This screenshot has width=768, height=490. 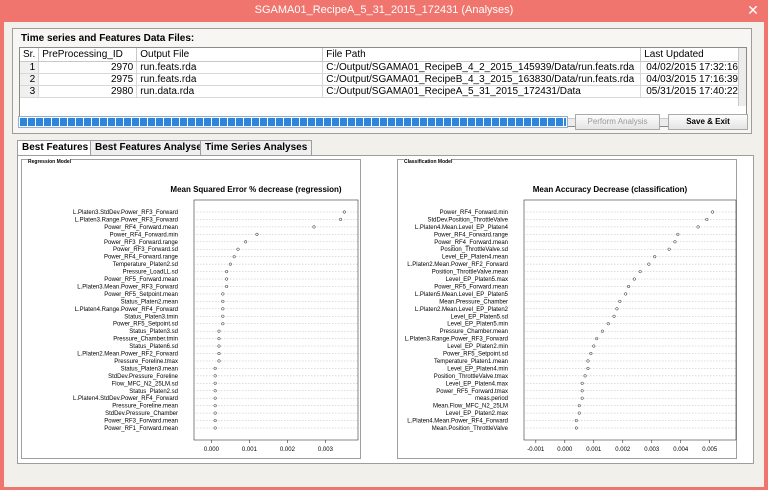 What do you see at coordinates (88, 91) in the screenshot?
I see `cell-preprocessing-id: 2980` at bounding box center [88, 91].